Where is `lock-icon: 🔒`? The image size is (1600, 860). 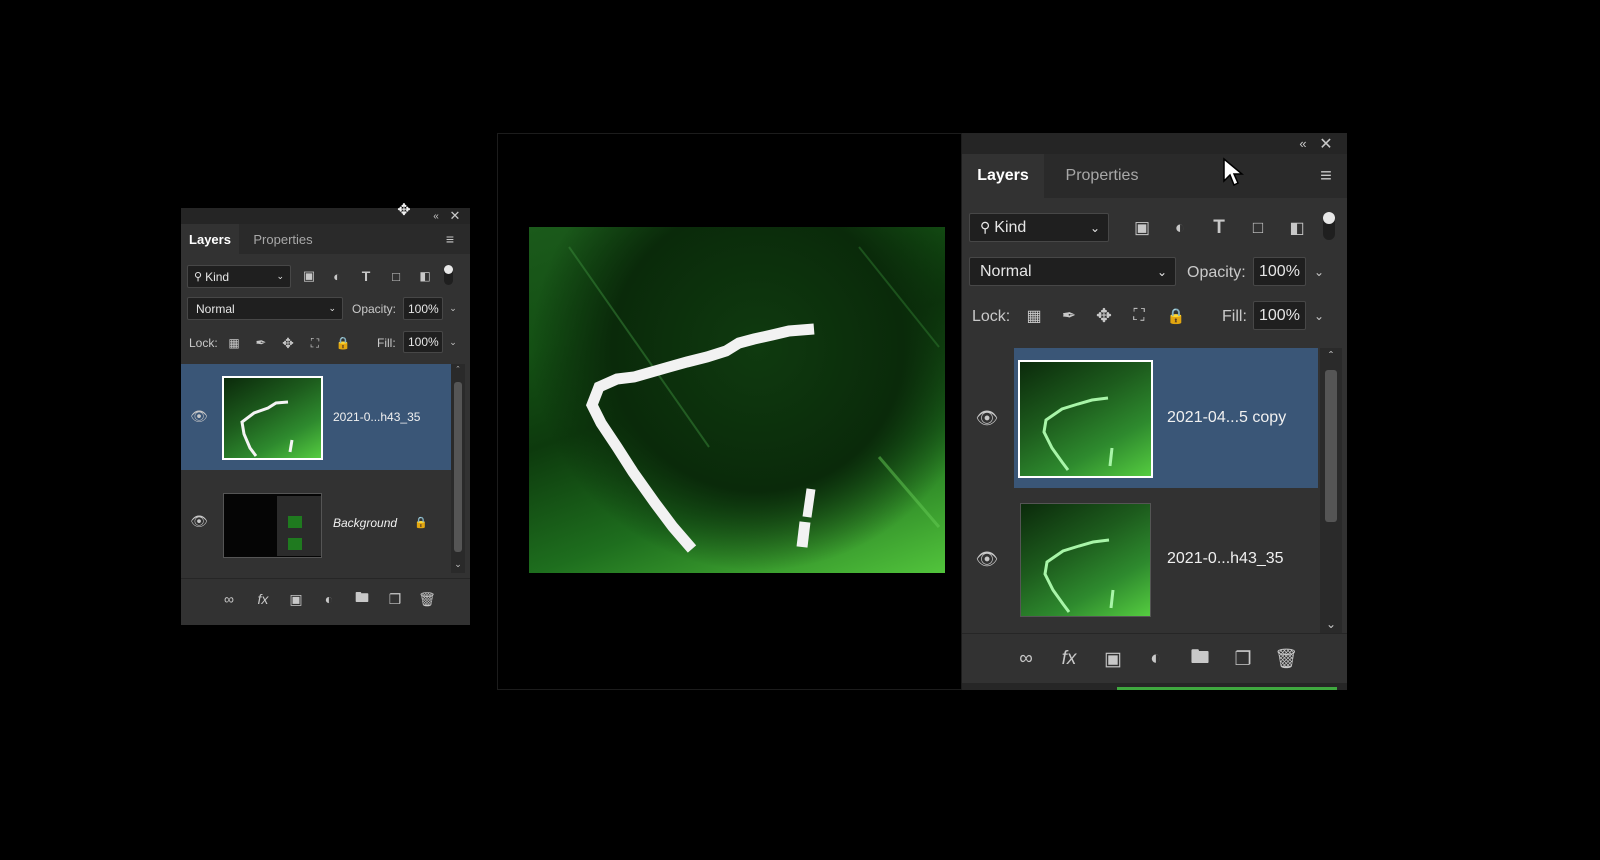
lock-icon: 🔒 is located at coordinates (421, 522).